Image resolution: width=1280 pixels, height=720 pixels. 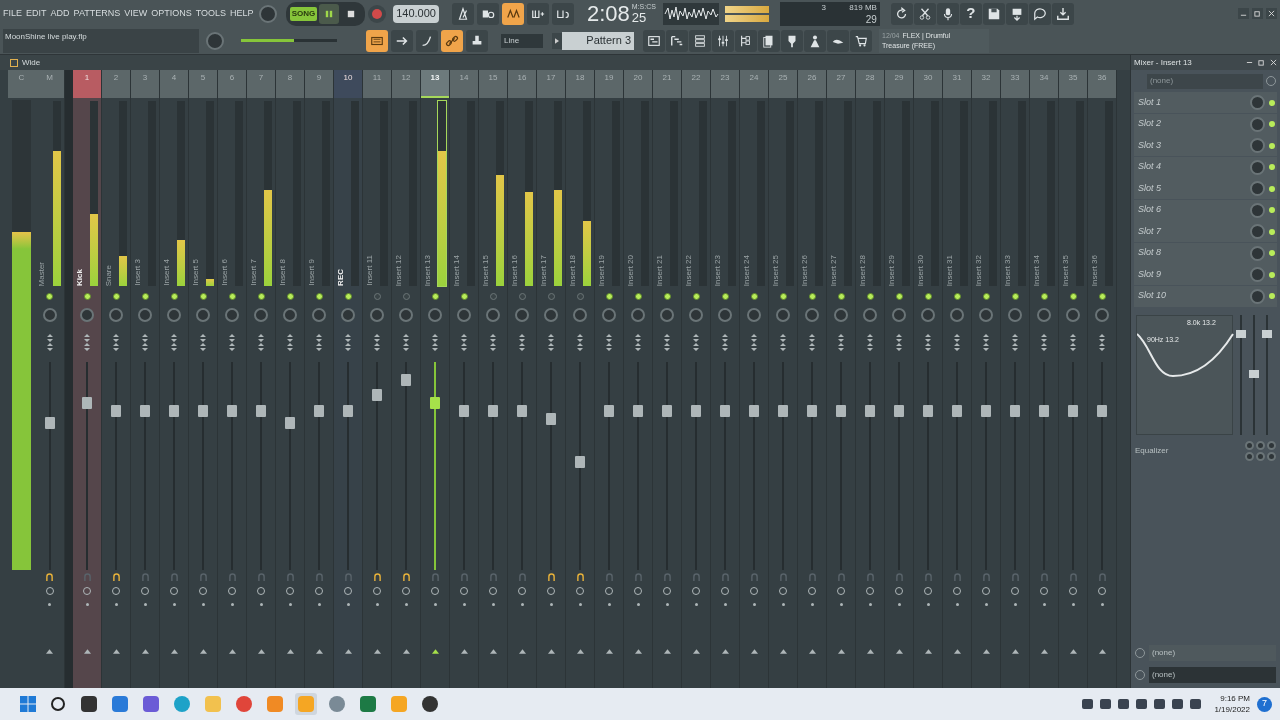 I want to click on menu-item: TOOLS, so click(x=211, y=13).